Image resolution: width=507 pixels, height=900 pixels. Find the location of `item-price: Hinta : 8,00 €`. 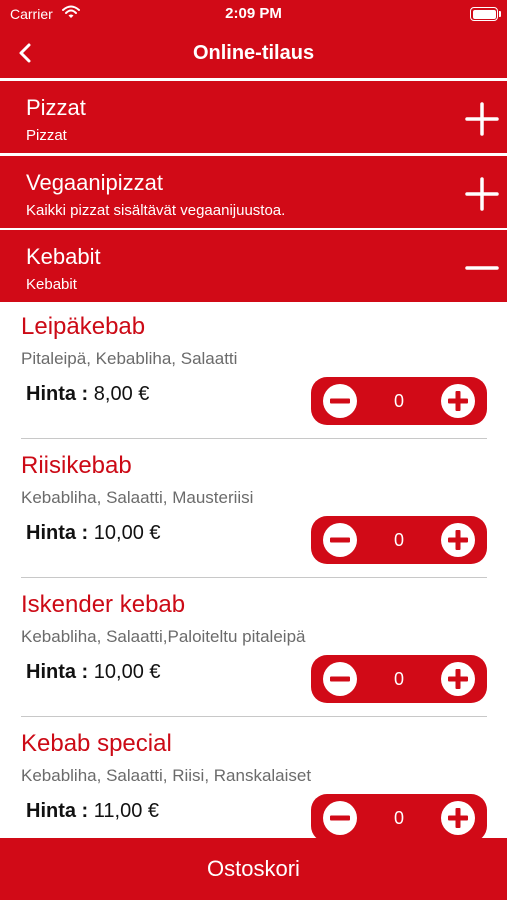

item-price: Hinta : 8,00 € is located at coordinates (87, 394).